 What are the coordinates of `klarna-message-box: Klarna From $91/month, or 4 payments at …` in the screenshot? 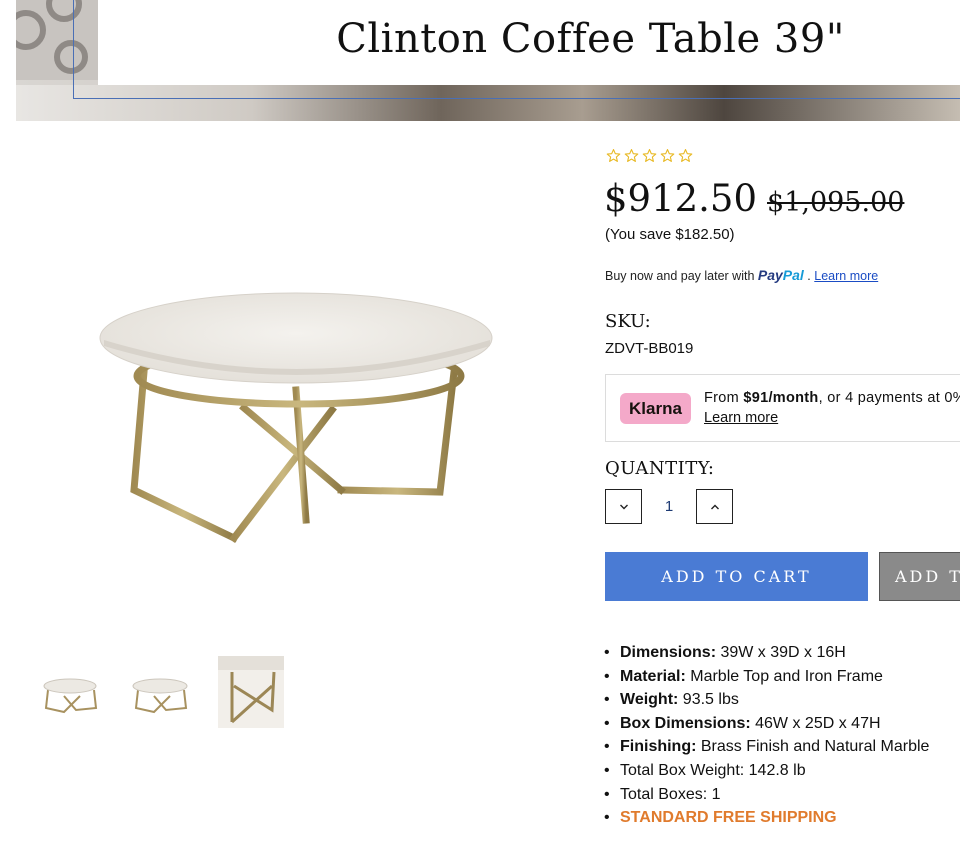 It's located at (782, 408).